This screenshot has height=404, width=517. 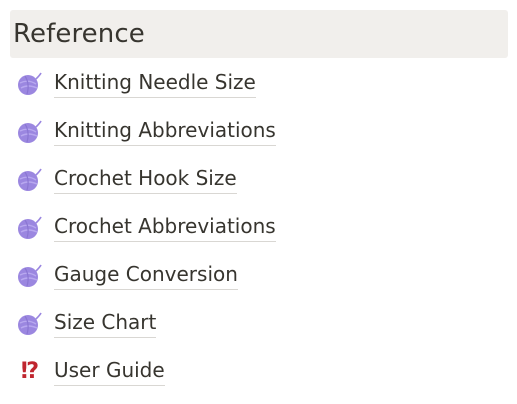 I want to click on item-label: Crochet Abbreviations, so click(x=165, y=228).